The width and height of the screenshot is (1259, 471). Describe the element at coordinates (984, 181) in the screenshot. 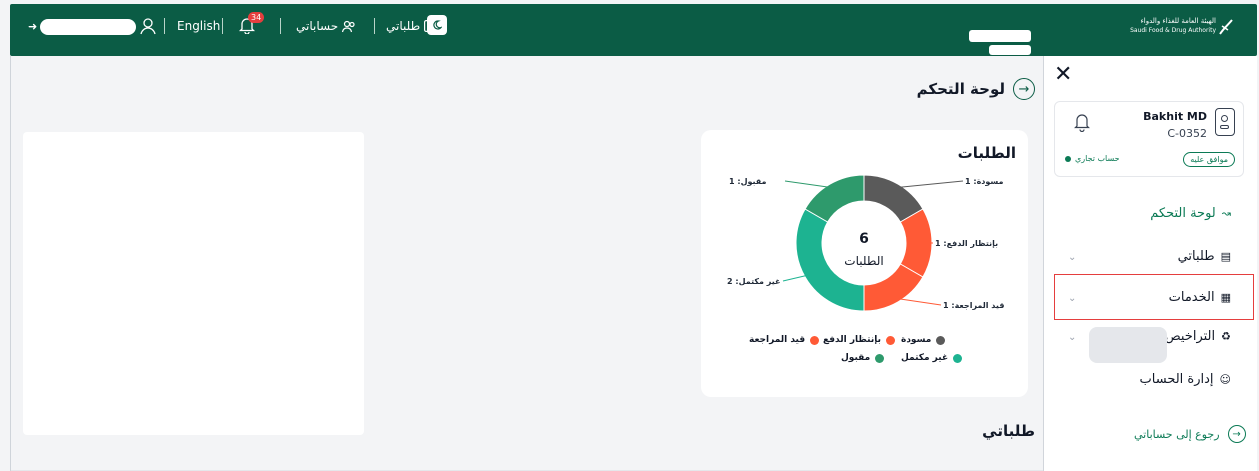

I see `slice-label-draft: مسودة: 1` at that location.